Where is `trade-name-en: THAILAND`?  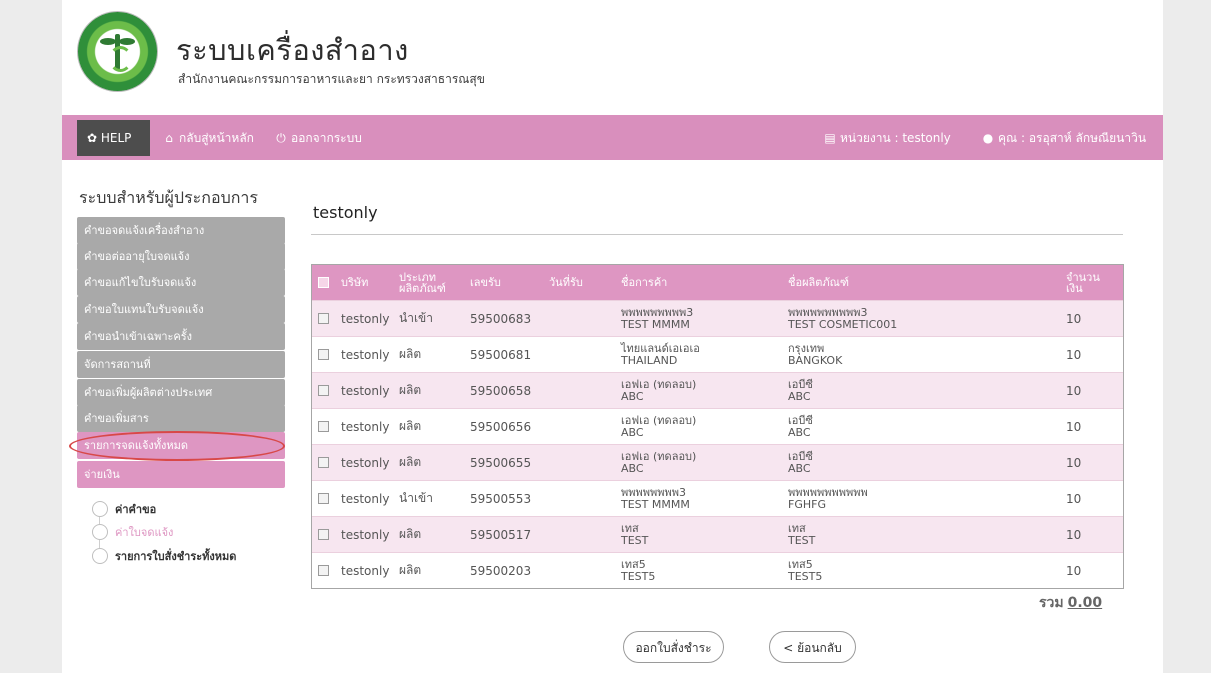
trade-name-en: THAILAND is located at coordinates (649, 360).